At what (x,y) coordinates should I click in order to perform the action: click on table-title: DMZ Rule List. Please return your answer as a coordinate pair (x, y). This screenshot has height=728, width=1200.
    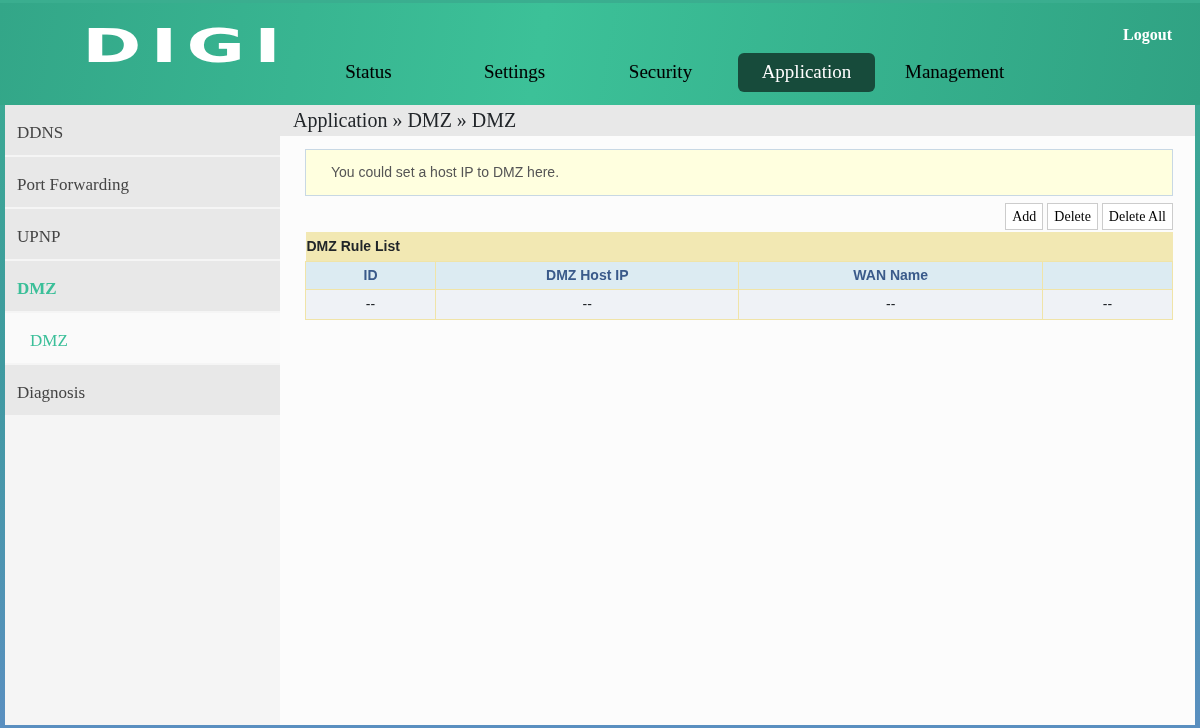
    Looking at the image, I should click on (739, 247).